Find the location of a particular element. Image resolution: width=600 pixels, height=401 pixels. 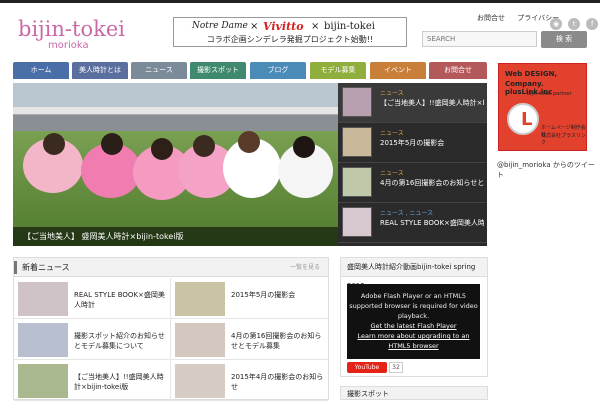

twitter-timeline-link: @bijin_morioka からのツイート is located at coordinates (548, 170).